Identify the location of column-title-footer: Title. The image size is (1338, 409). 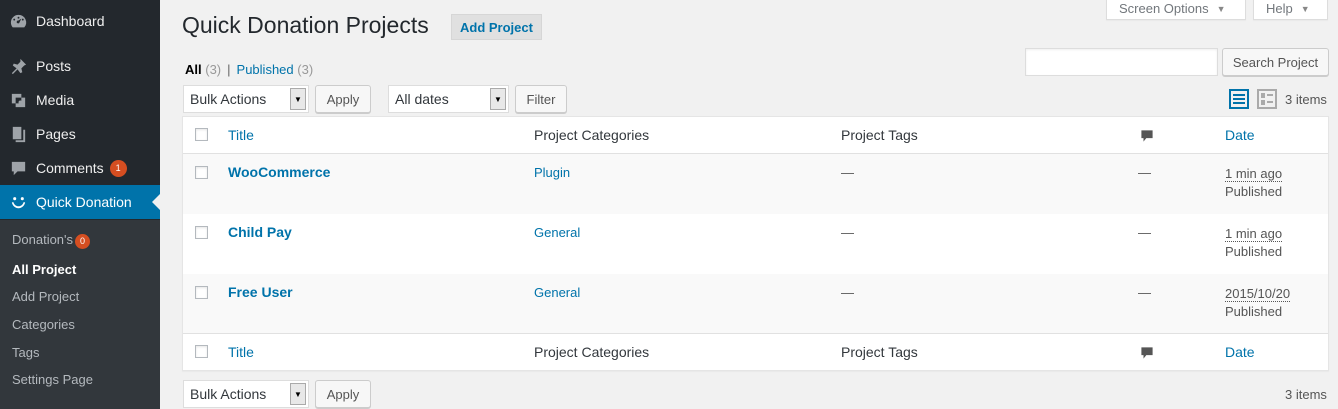
(241, 352).